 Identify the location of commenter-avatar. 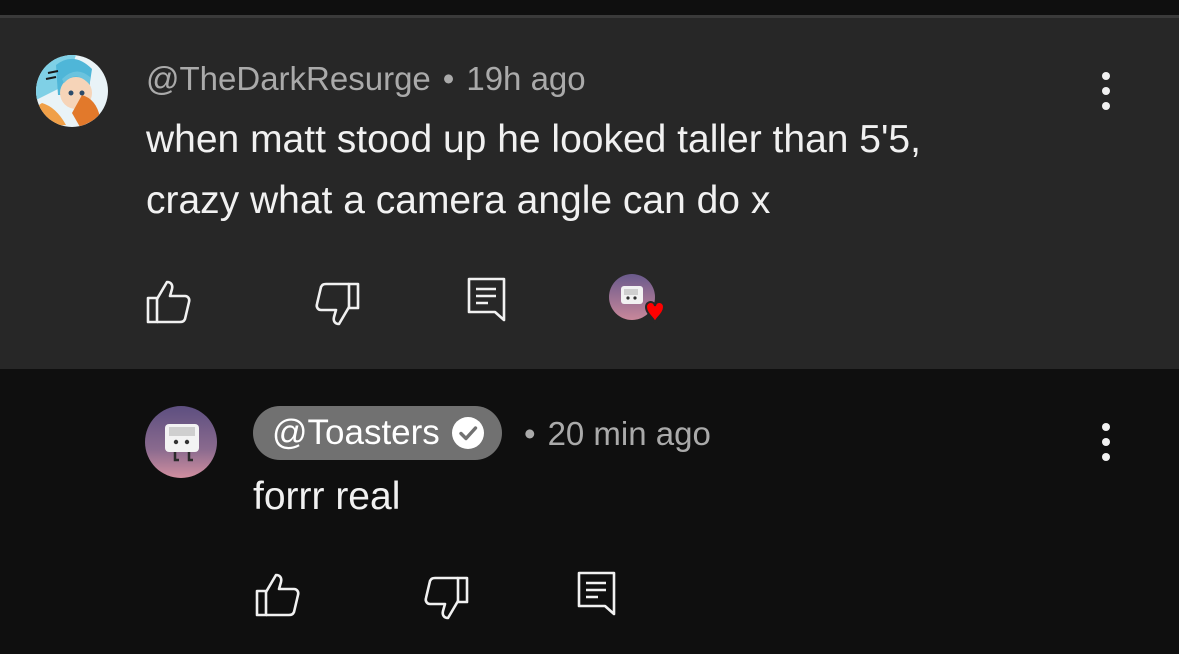
(72, 91).